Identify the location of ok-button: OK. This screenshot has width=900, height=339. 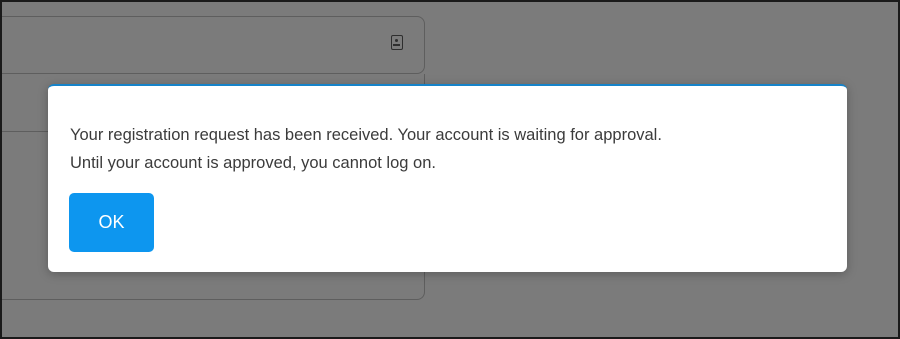
(111, 222).